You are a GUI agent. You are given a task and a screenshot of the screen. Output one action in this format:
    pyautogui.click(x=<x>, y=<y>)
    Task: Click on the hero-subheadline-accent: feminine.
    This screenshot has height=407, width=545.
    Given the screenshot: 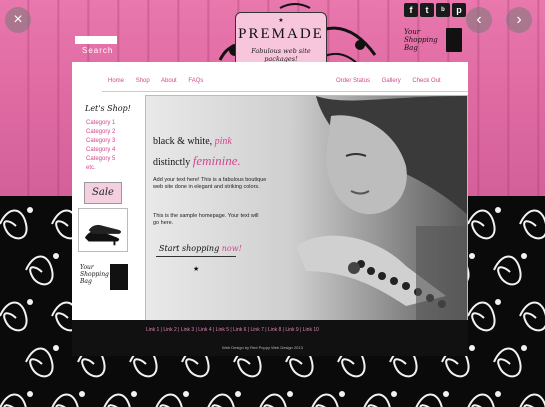 What is the action you would take?
    pyautogui.click(x=216, y=160)
    